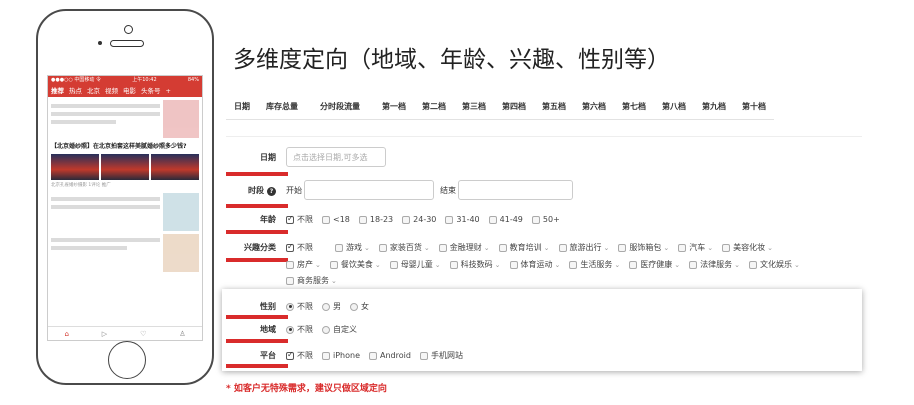  I want to click on age-option: 18-23, so click(375, 219).